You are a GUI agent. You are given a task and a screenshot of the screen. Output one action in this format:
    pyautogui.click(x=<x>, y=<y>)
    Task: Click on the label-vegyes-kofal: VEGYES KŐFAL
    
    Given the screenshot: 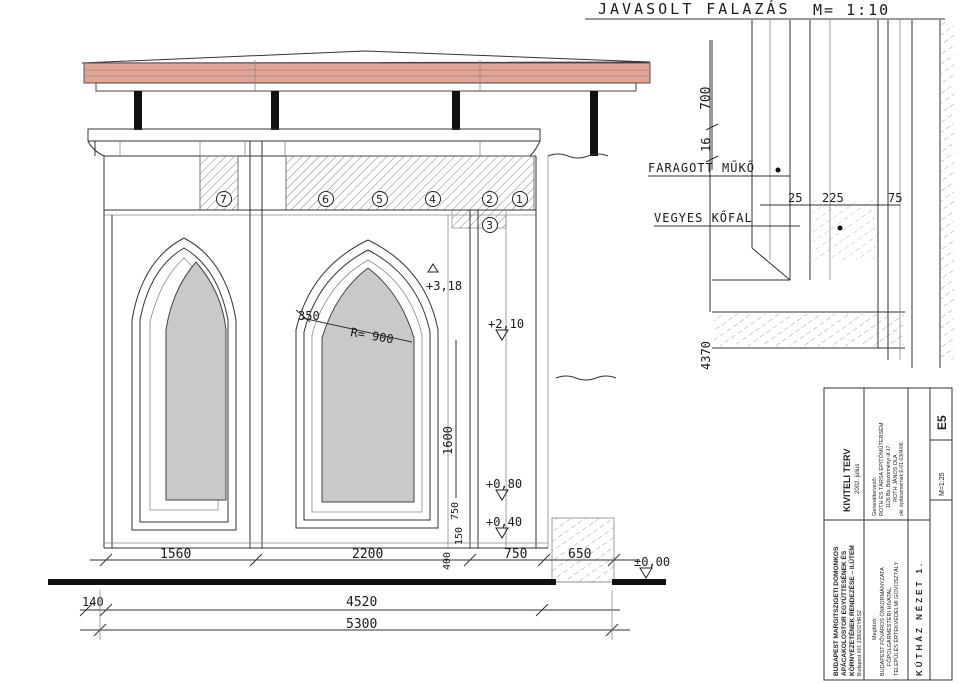 What is the action you would take?
    pyautogui.click(x=703, y=217)
    